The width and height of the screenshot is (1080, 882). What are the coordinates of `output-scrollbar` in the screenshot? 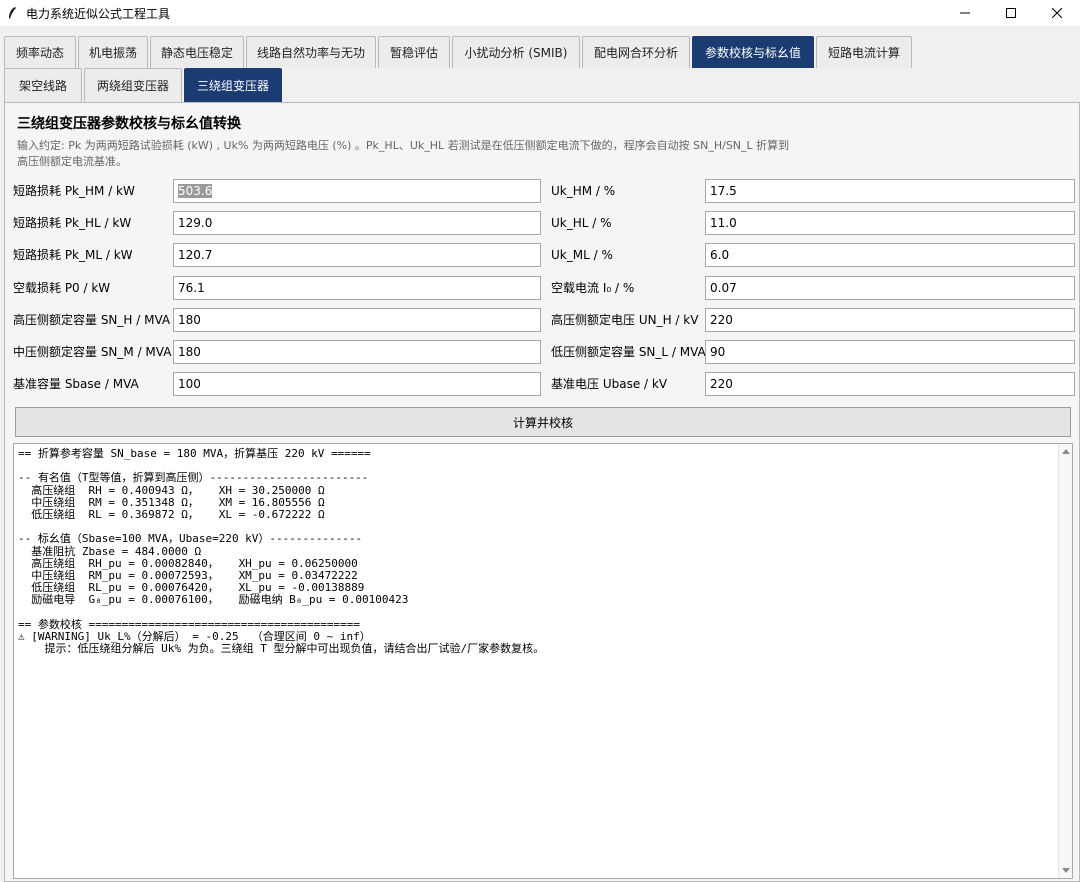 It's located at (1065, 661).